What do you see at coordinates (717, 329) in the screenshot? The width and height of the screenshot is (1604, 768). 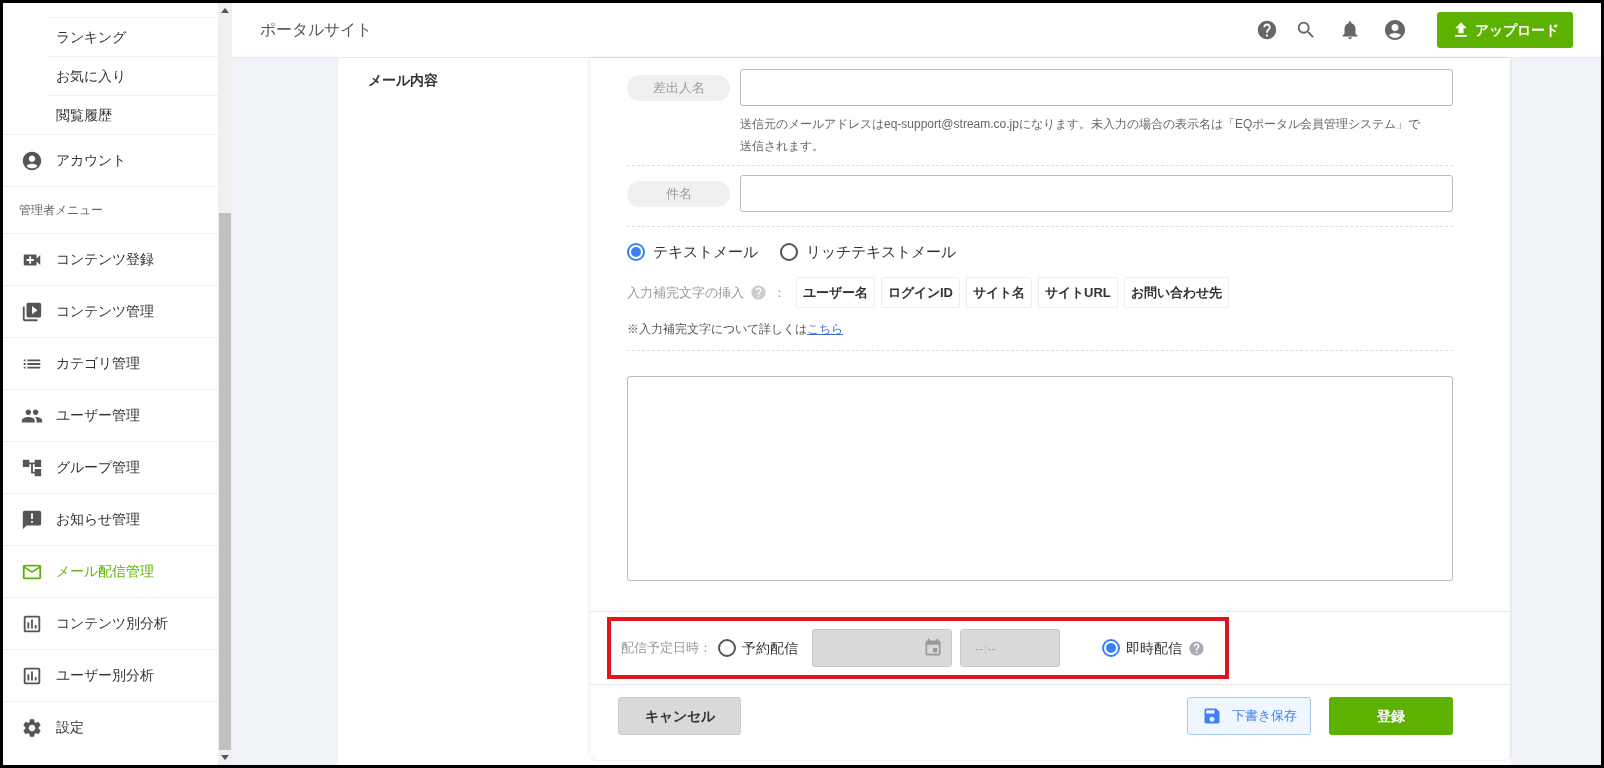 I see `note-text: ※入力補完文字について詳しくは` at bounding box center [717, 329].